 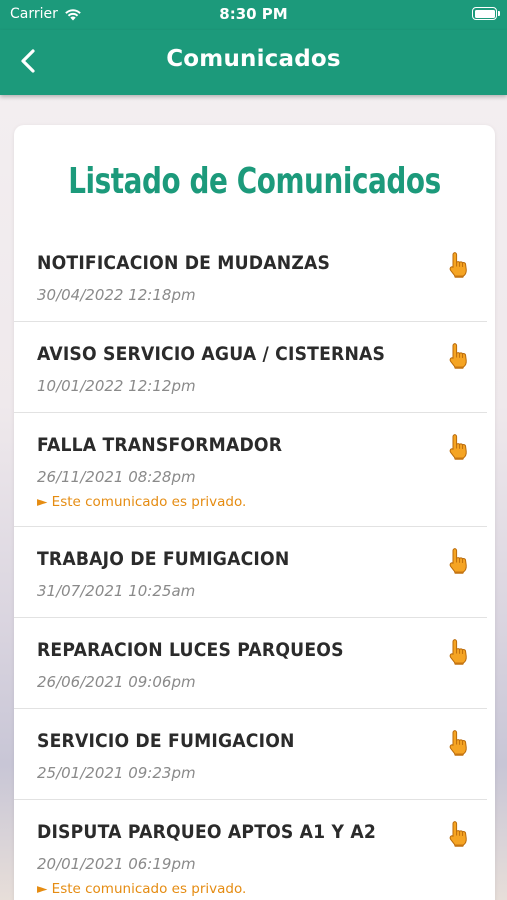 I want to click on announcement-title: AVISO SERVICIO AGUA / CISTERNAS, so click(x=211, y=354).